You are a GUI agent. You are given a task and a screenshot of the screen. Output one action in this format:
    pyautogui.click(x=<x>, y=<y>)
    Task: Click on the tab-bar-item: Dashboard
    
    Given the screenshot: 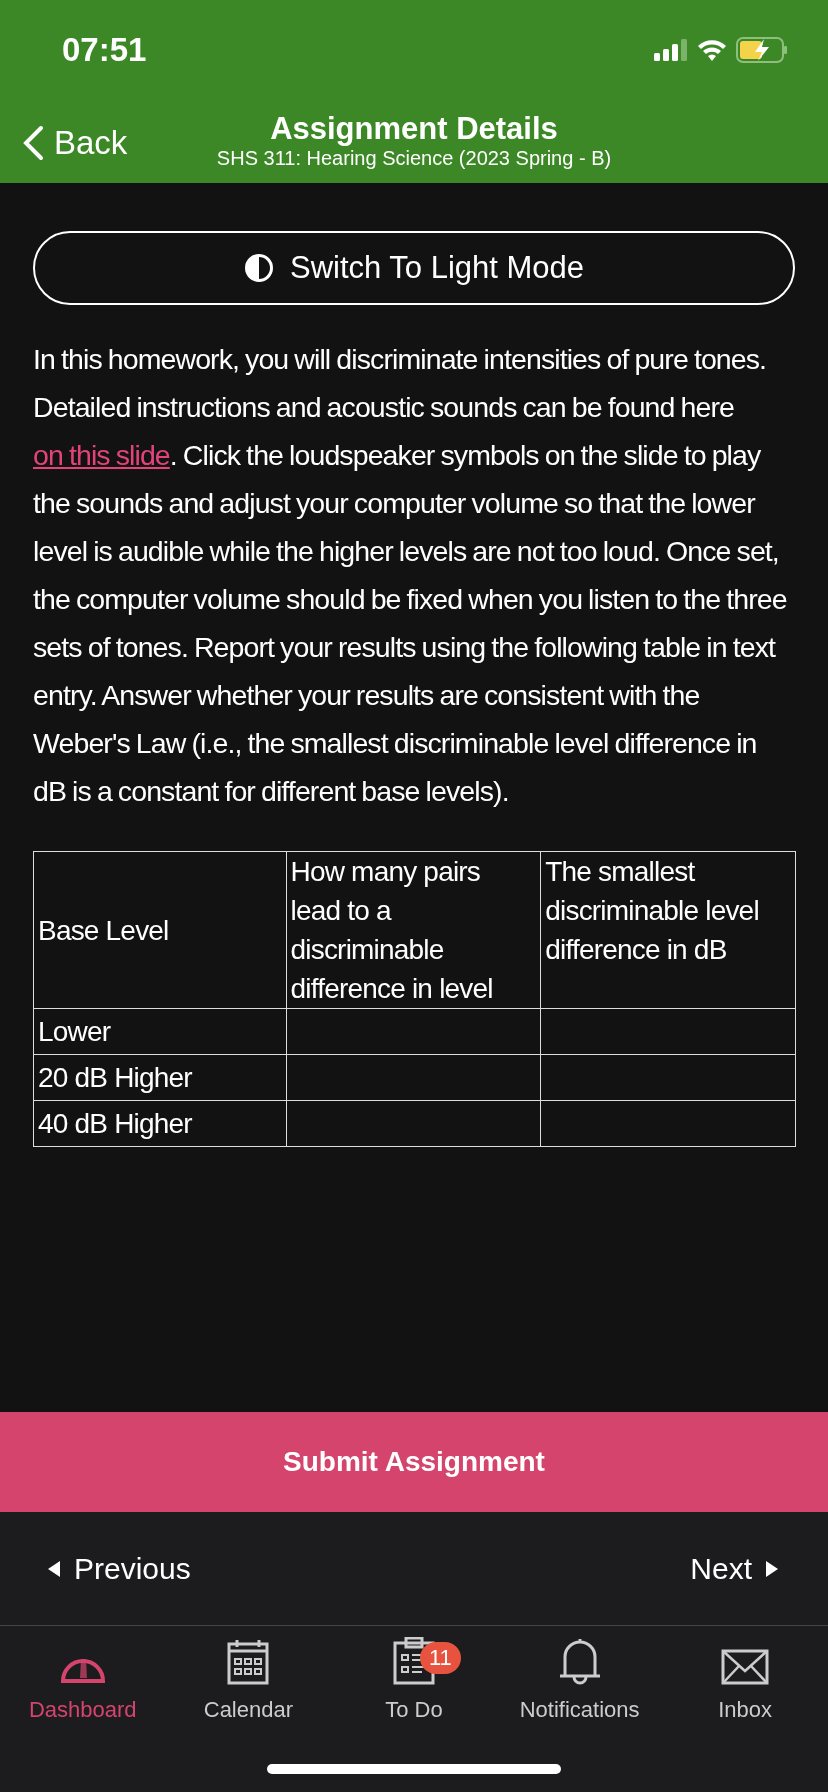 What is the action you would take?
    pyautogui.click(x=83, y=1681)
    